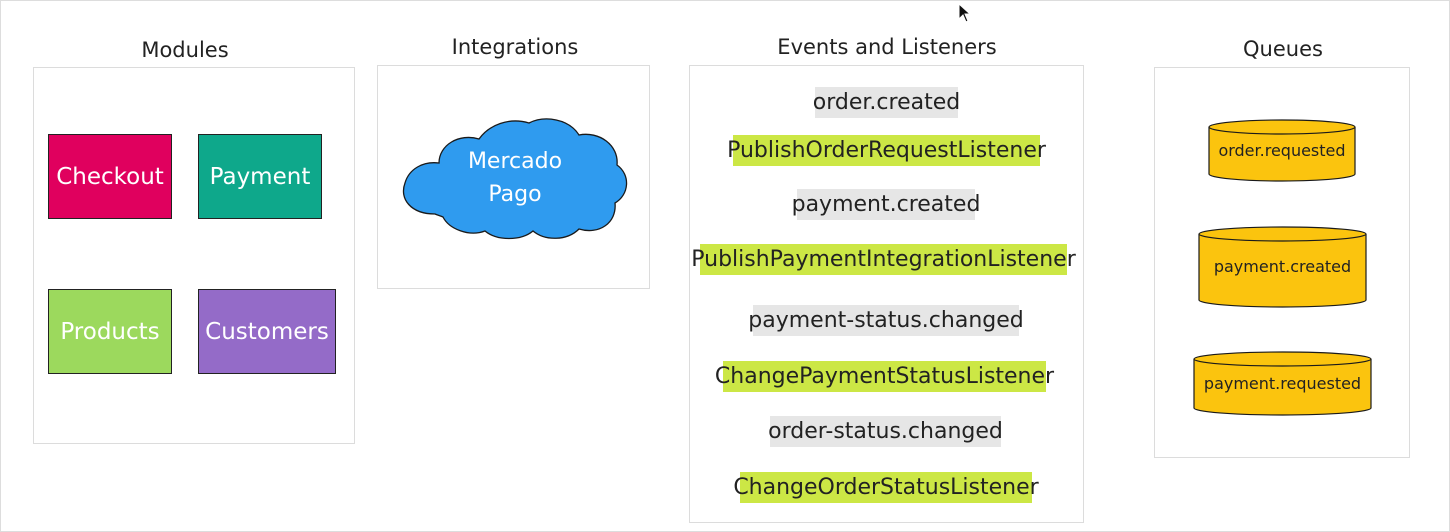  I want to click on queues-title: Queues, so click(1283, 49).